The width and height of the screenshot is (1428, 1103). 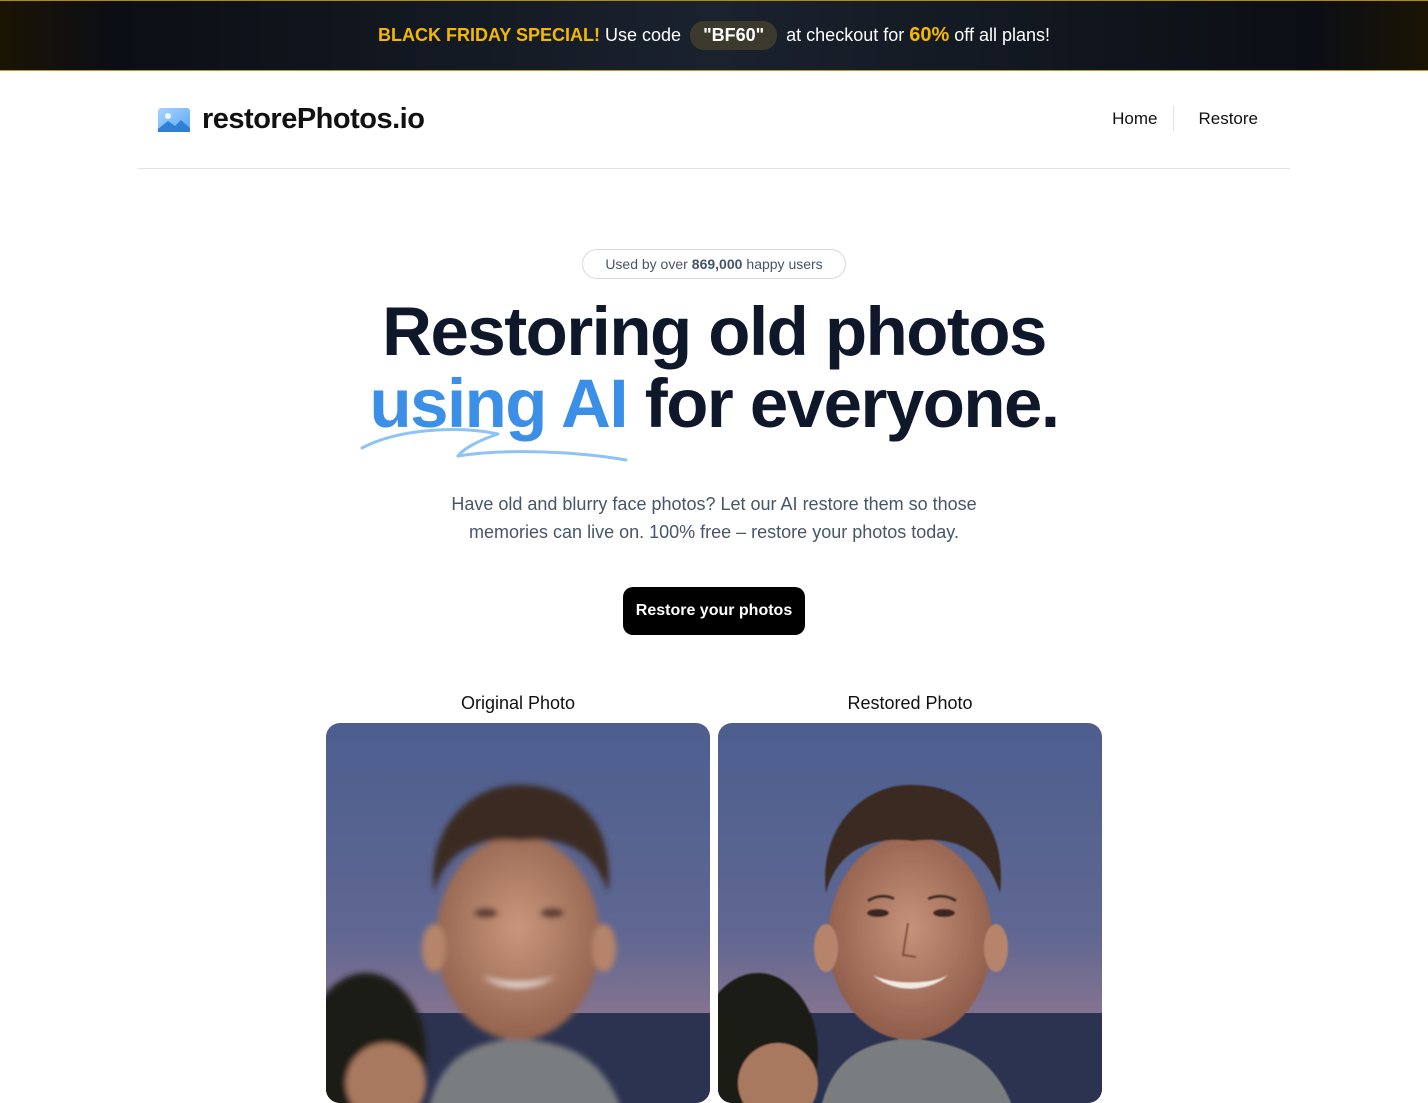 What do you see at coordinates (910, 703) in the screenshot?
I see `restored-photo-label: Restored Photo` at bounding box center [910, 703].